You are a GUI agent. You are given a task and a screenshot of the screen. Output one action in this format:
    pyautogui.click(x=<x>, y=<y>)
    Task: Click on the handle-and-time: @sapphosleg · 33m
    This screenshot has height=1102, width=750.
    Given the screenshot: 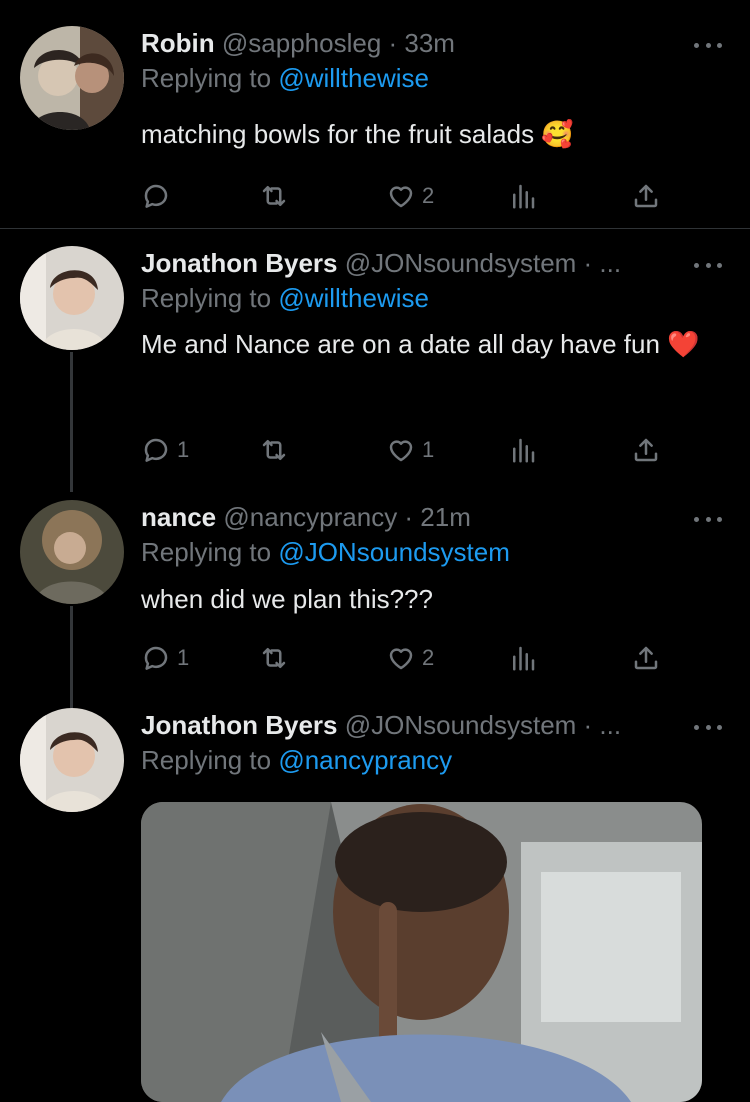 What is the action you would take?
    pyautogui.click(x=338, y=43)
    